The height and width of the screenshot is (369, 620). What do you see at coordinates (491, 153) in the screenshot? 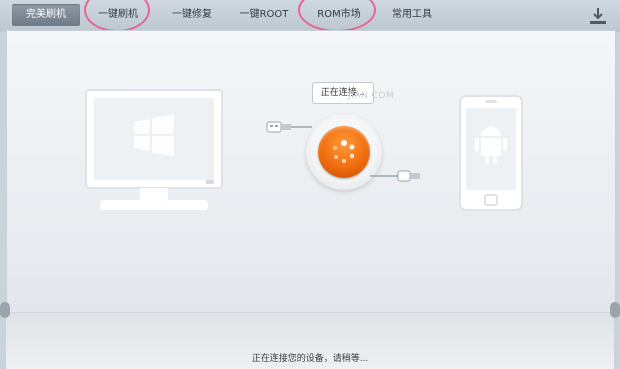
I see `android-phone-icon` at bounding box center [491, 153].